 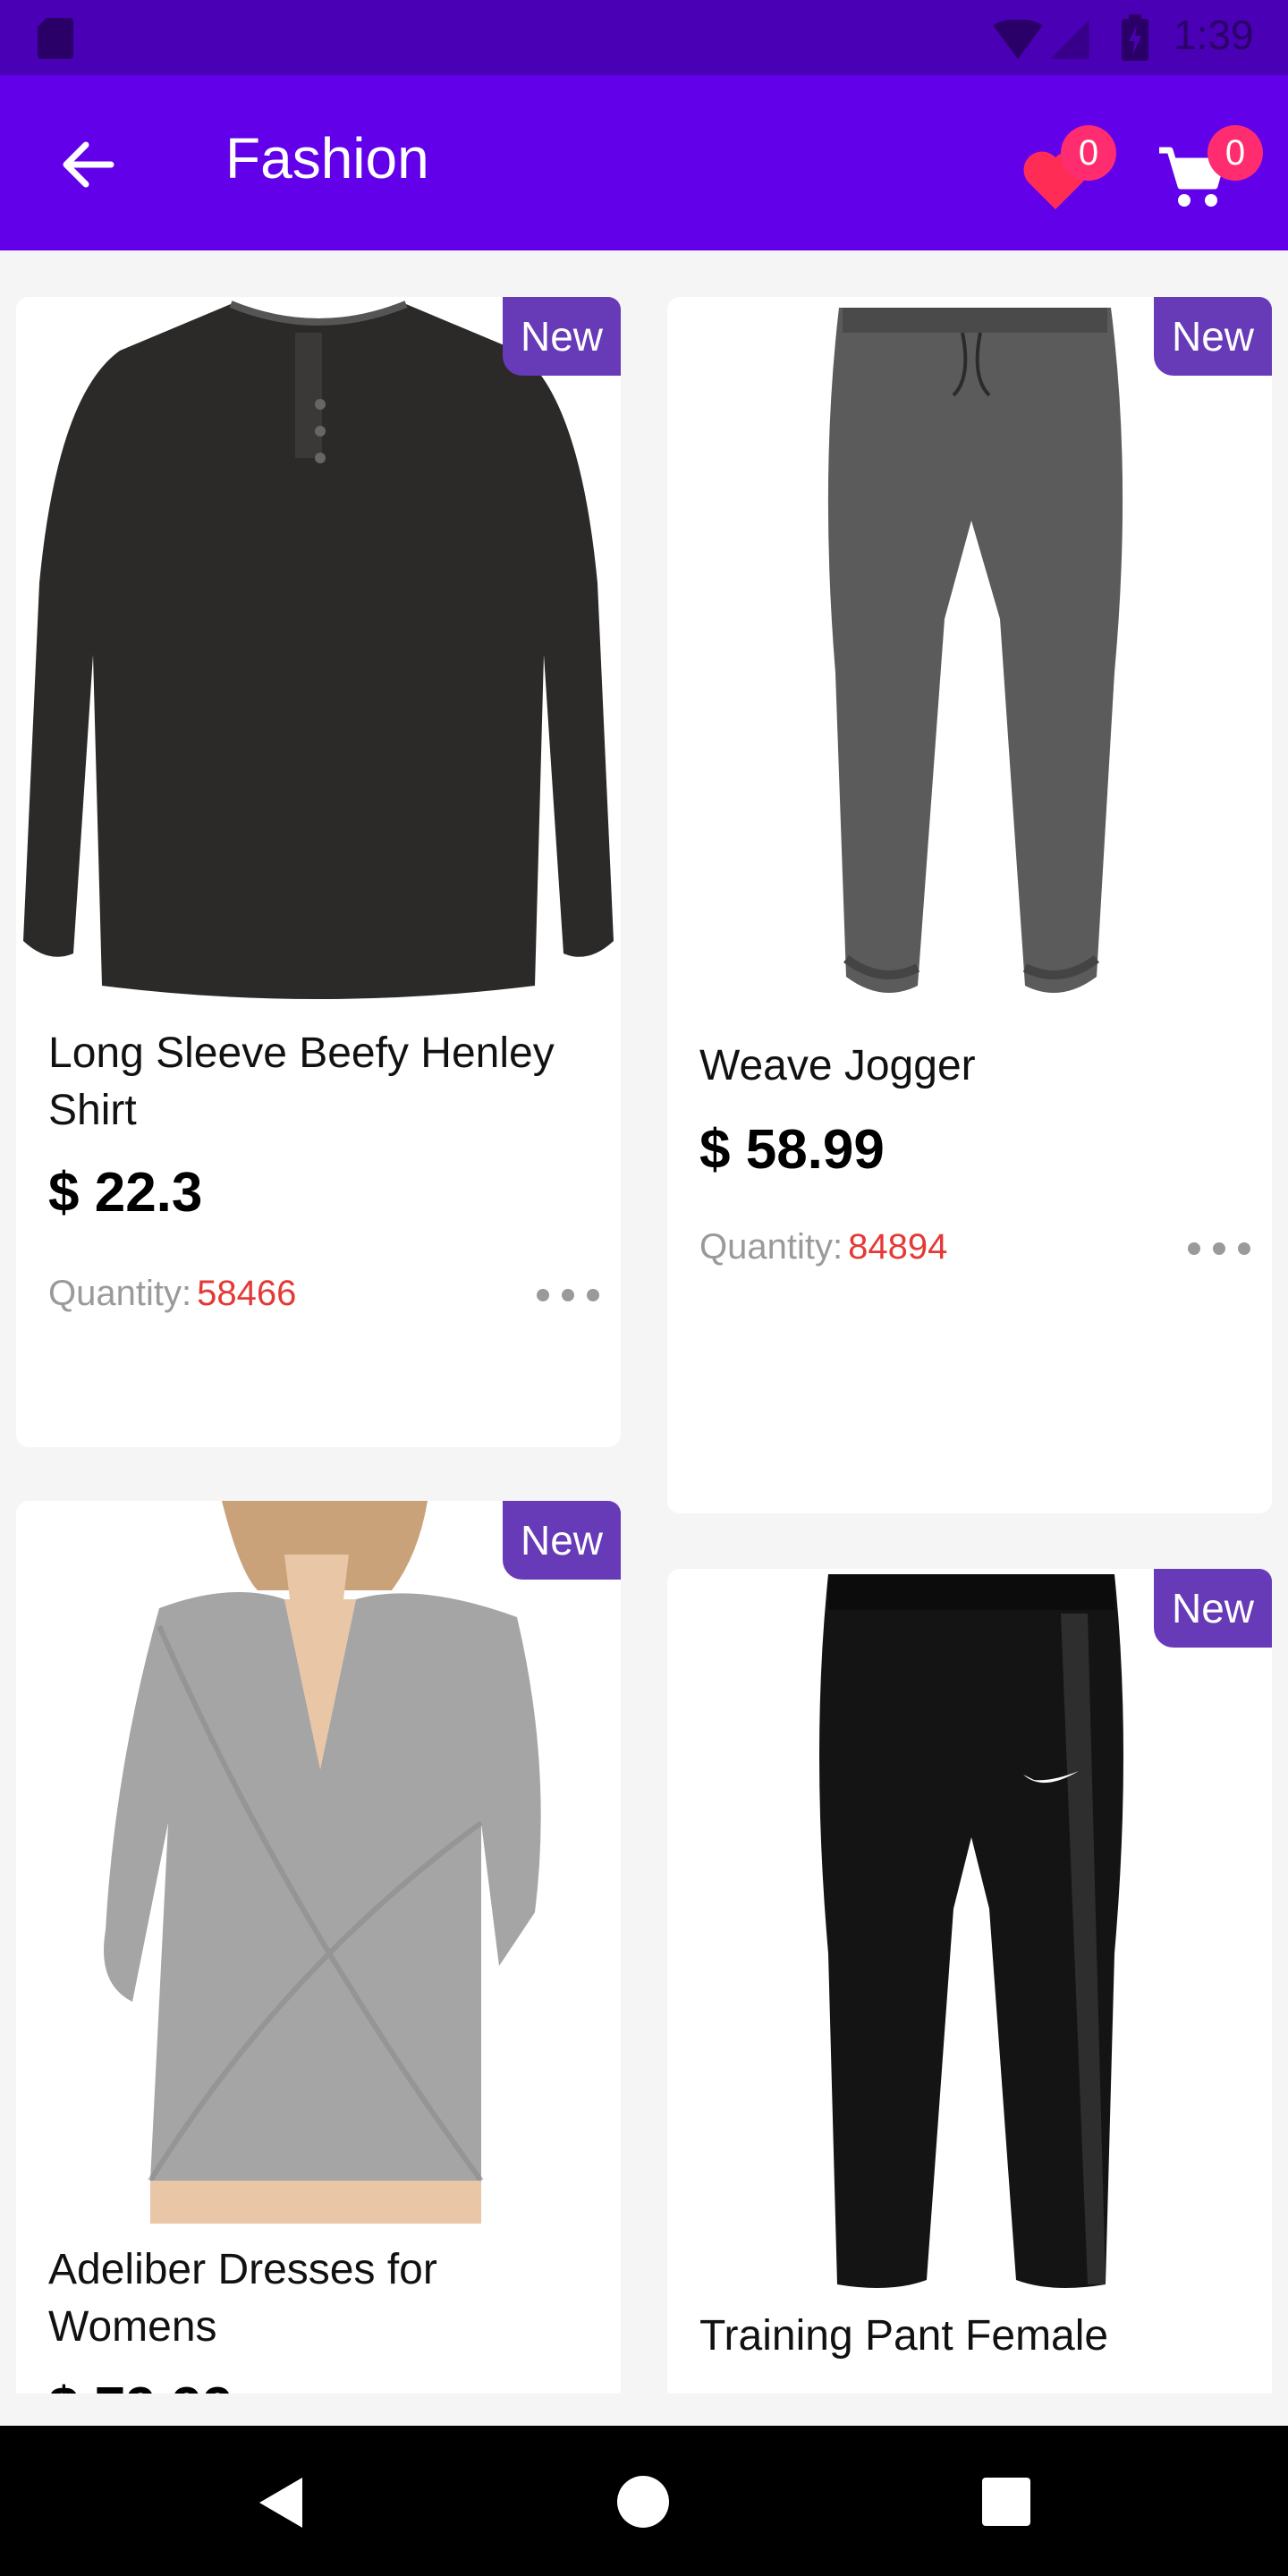 I want to click on status-bar: 1:39, so click(x=644, y=37).